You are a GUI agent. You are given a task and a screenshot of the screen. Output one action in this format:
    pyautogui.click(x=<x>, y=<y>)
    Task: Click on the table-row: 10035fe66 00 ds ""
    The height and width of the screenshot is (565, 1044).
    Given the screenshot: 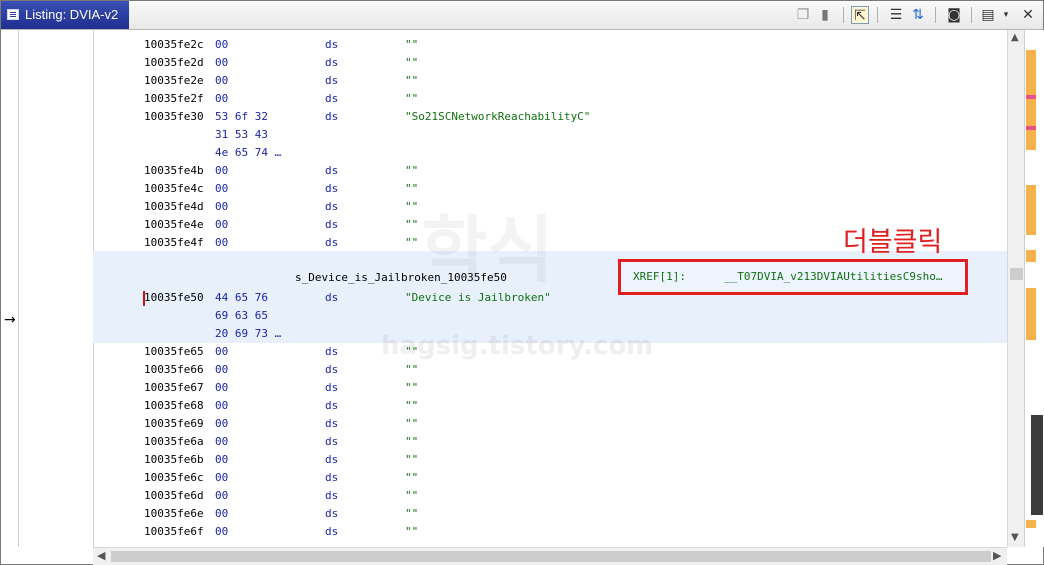 What is the action you would take?
    pyautogui.click(x=550, y=370)
    